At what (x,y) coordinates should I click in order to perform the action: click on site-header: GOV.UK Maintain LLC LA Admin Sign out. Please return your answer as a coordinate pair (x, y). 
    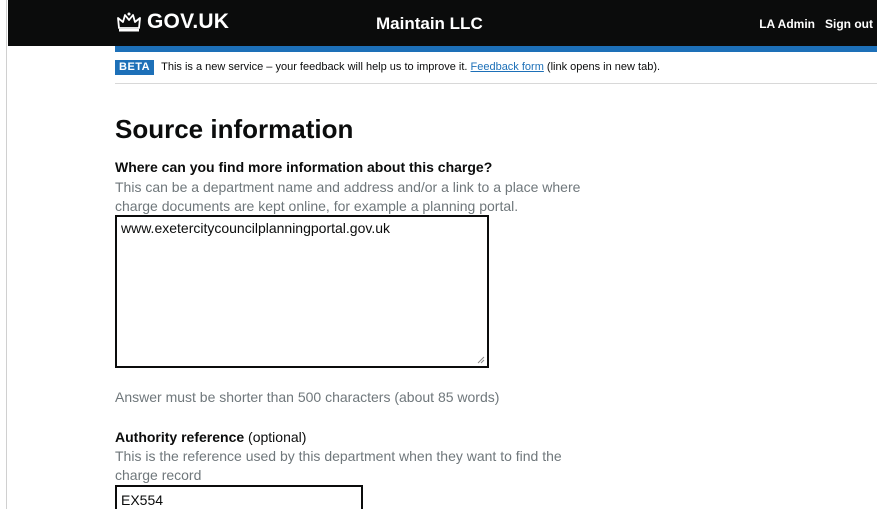
    Looking at the image, I should click on (442, 23).